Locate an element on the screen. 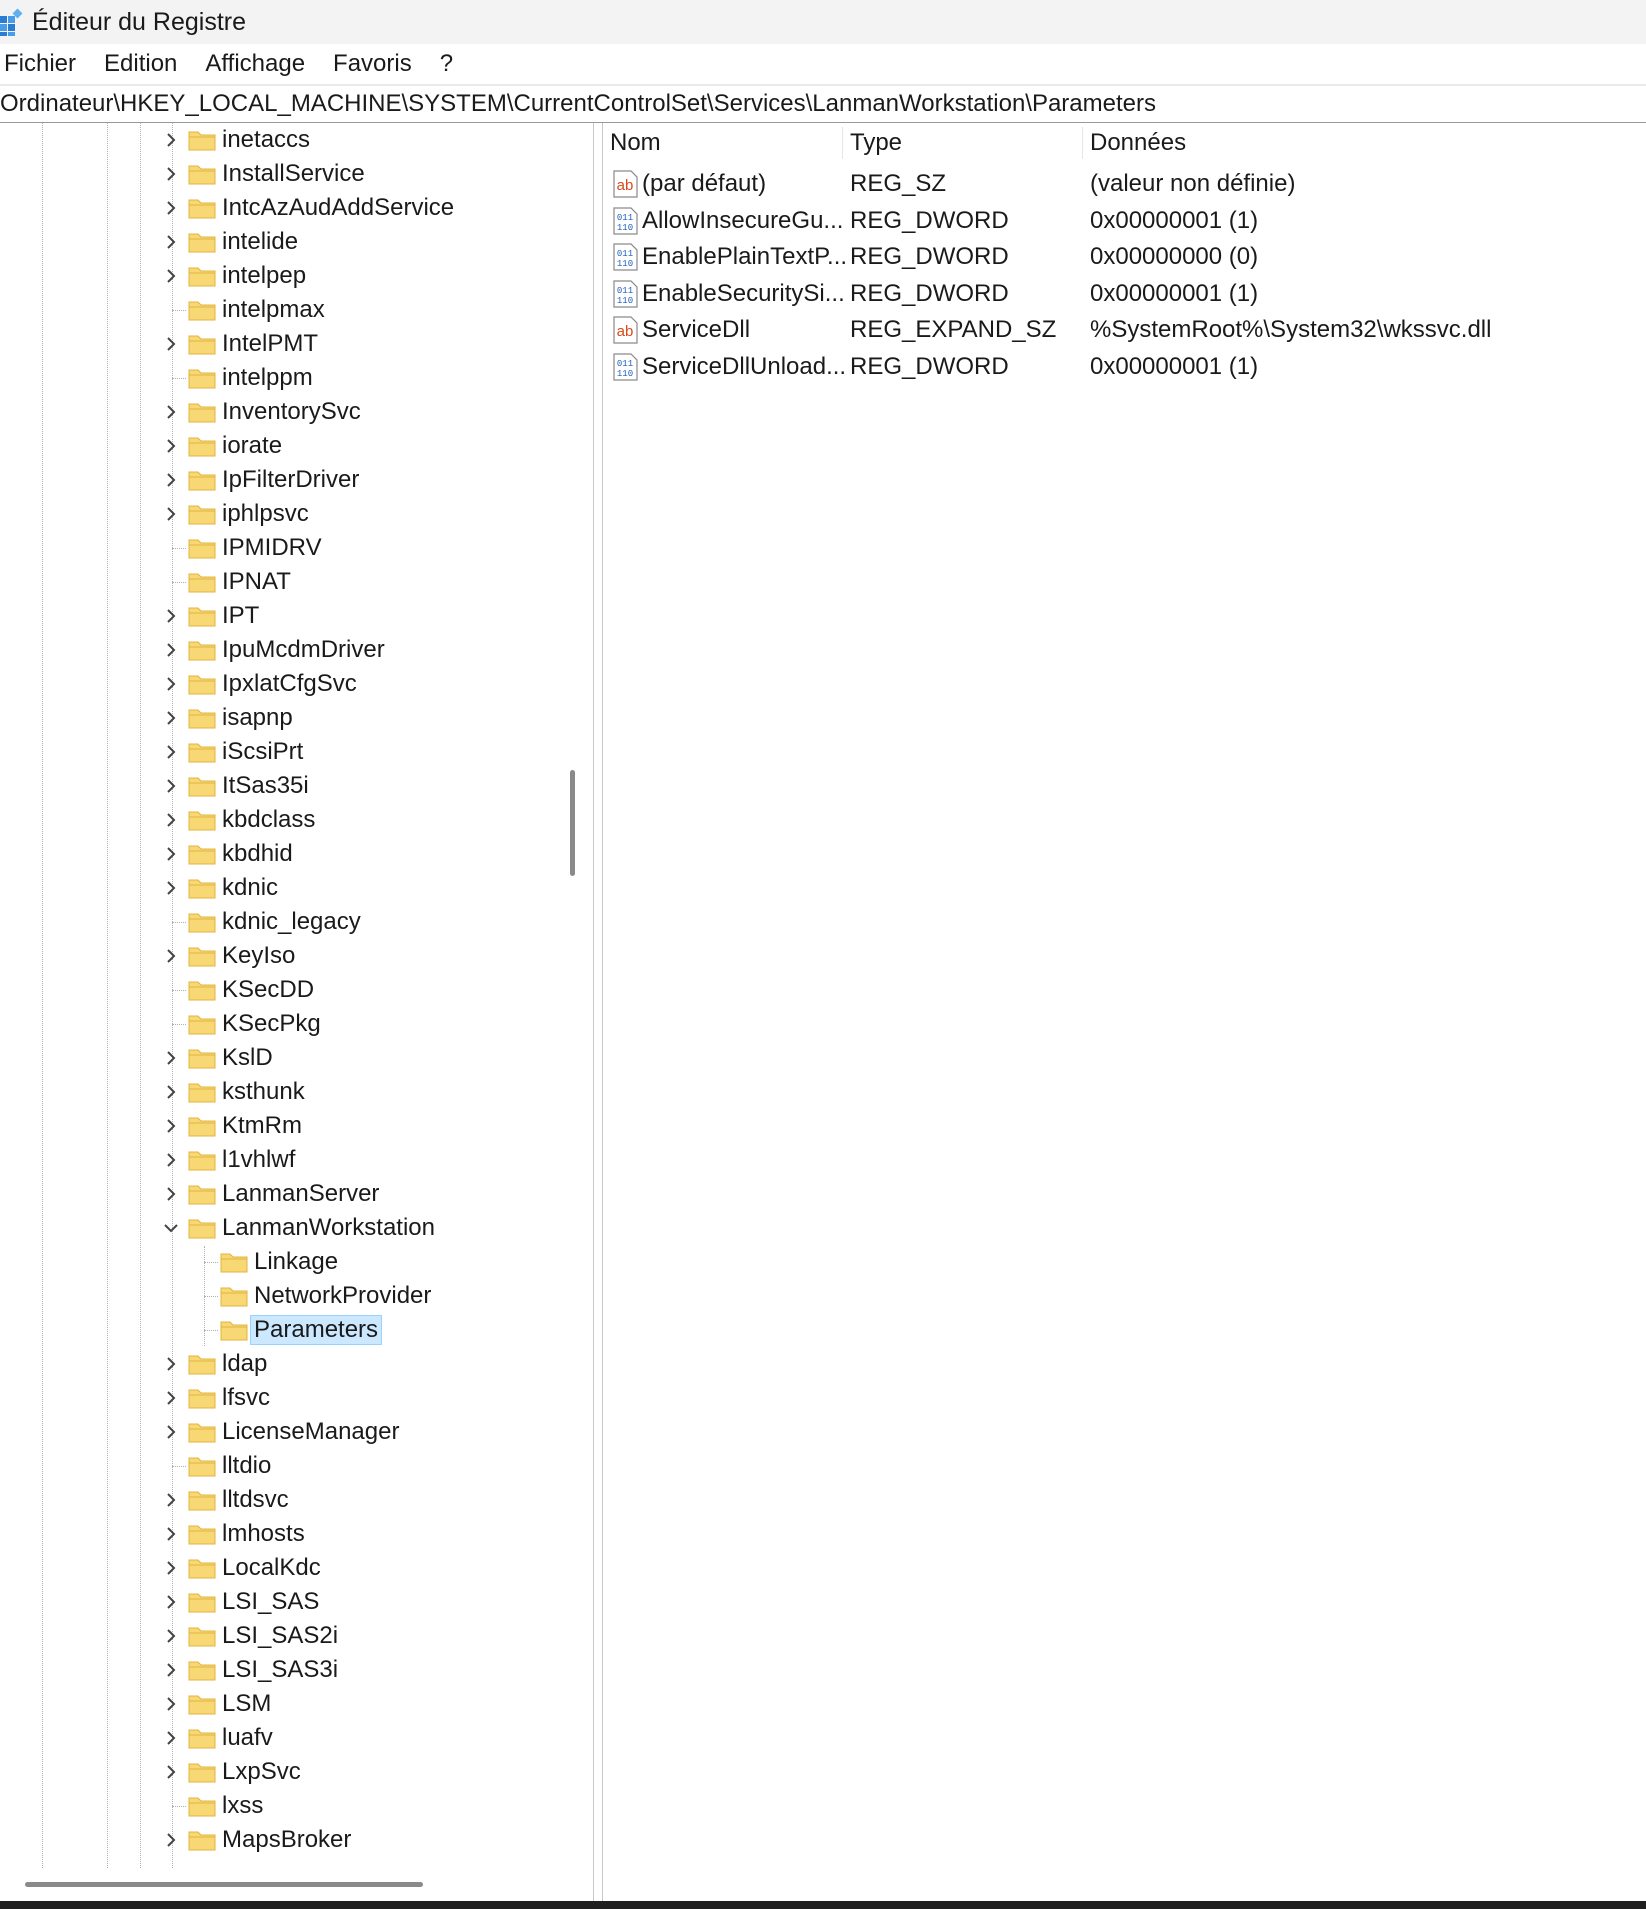 Image resolution: width=1646 pixels, height=1909 pixels. tree-item: l1vhlwf is located at coordinates (241, 1160).